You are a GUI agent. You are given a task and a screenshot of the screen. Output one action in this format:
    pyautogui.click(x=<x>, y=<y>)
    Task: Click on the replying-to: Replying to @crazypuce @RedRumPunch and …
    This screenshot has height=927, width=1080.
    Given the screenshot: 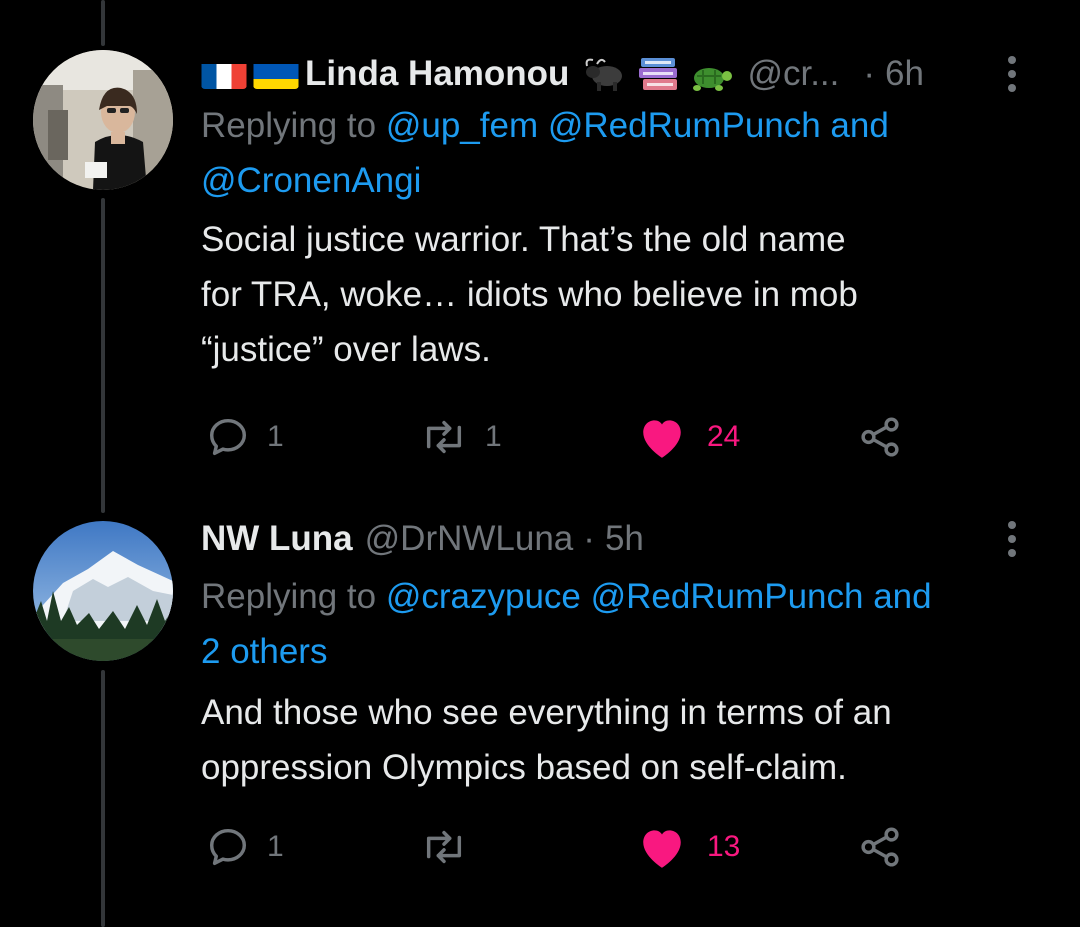 What is the action you would take?
    pyautogui.click(x=625, y=624)
    